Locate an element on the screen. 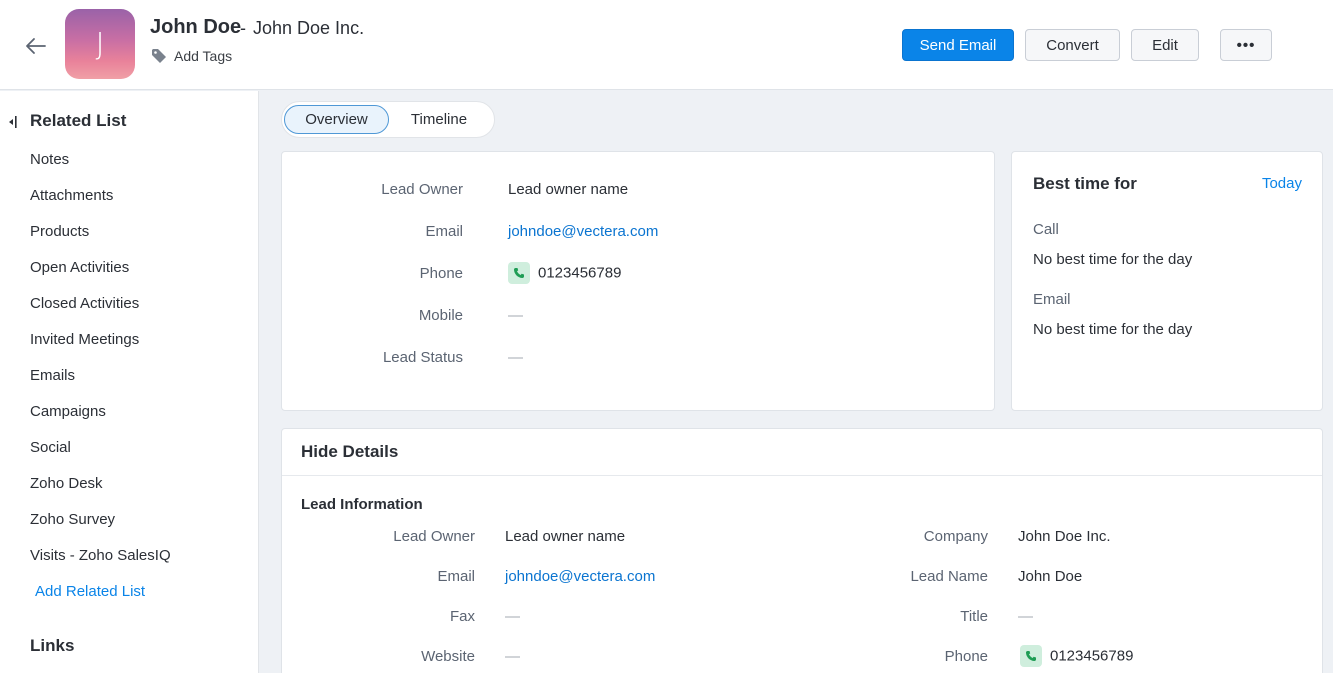 The width and height of the screenshot is (1333, 673). related-list-item: Products is located at coordinates (100, 240).